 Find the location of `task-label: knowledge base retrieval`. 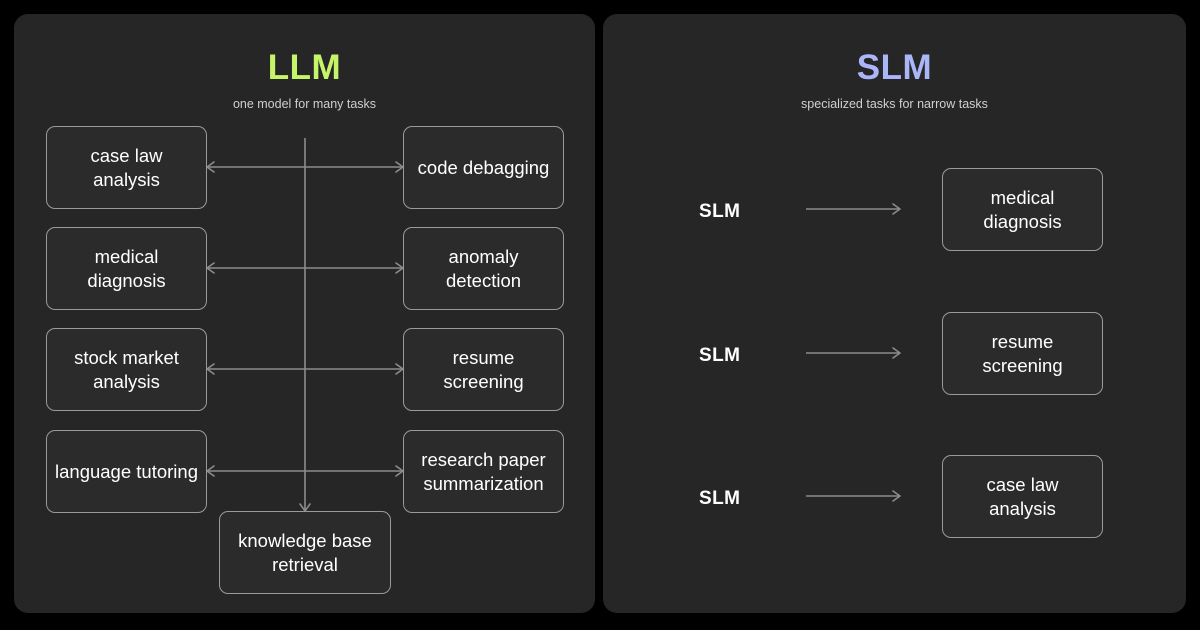

task-label: knowledge base retrieval is located at coordinates (305, 552).